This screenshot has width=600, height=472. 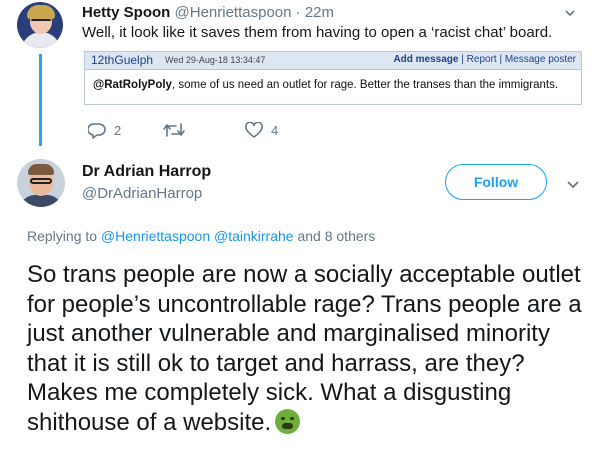 What do you see at coordinates (146, 172) in the screenshot?
I see `author-name: Dr Adrian Harrop` at bounding box center [146, 172].